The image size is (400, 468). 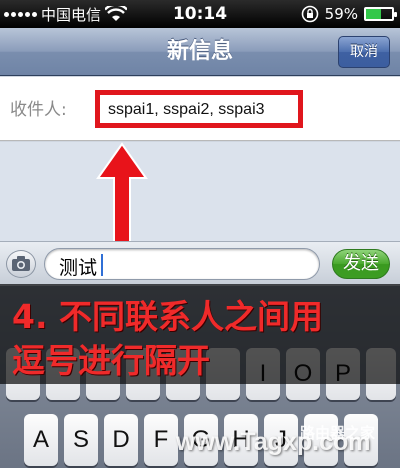 What do you see at coordinates (200, 14) in the screenshot?
I see `status-bar: 中国电信 10:14 59%` at bounding box center [200, 14].